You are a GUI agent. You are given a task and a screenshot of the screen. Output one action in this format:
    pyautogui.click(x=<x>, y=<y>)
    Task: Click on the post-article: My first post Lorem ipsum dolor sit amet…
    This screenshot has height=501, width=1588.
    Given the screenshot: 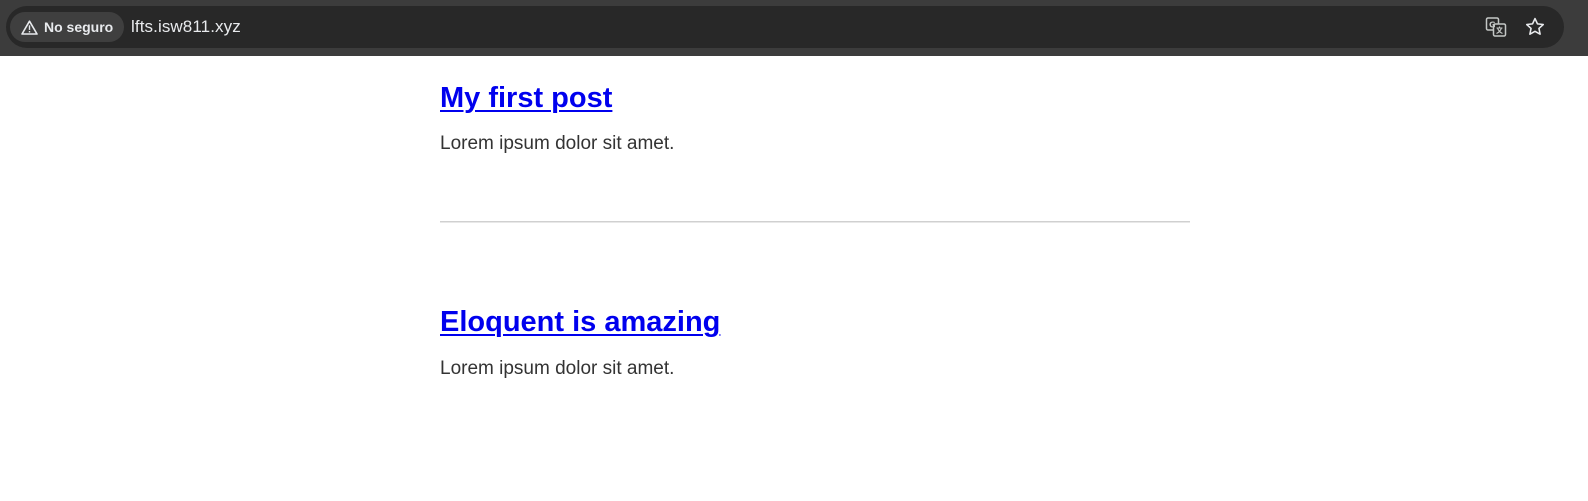 What is the action you would take?
    pyautogui.click(x=557, y=118)
    